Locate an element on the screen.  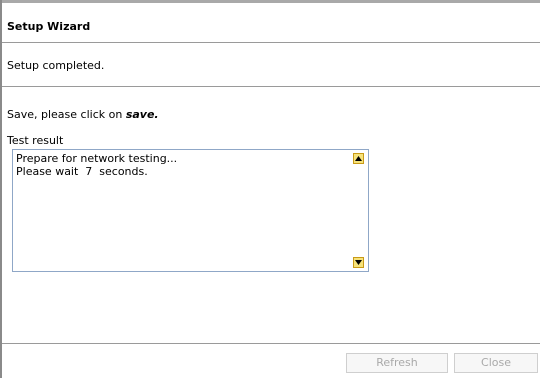
close-button: Close is located at coordinates (496, 363).